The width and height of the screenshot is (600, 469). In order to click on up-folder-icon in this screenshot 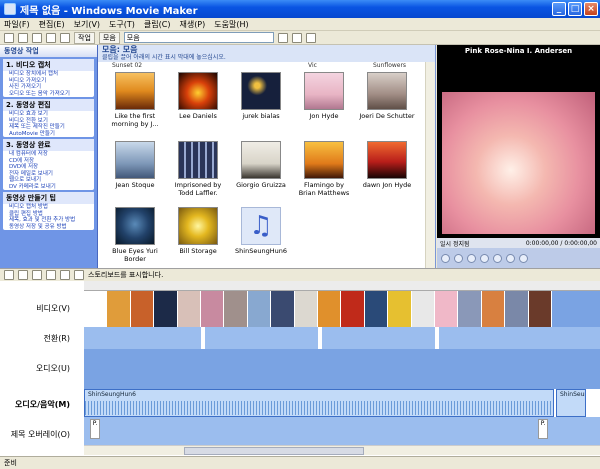, I will do `click(282, 37)`.